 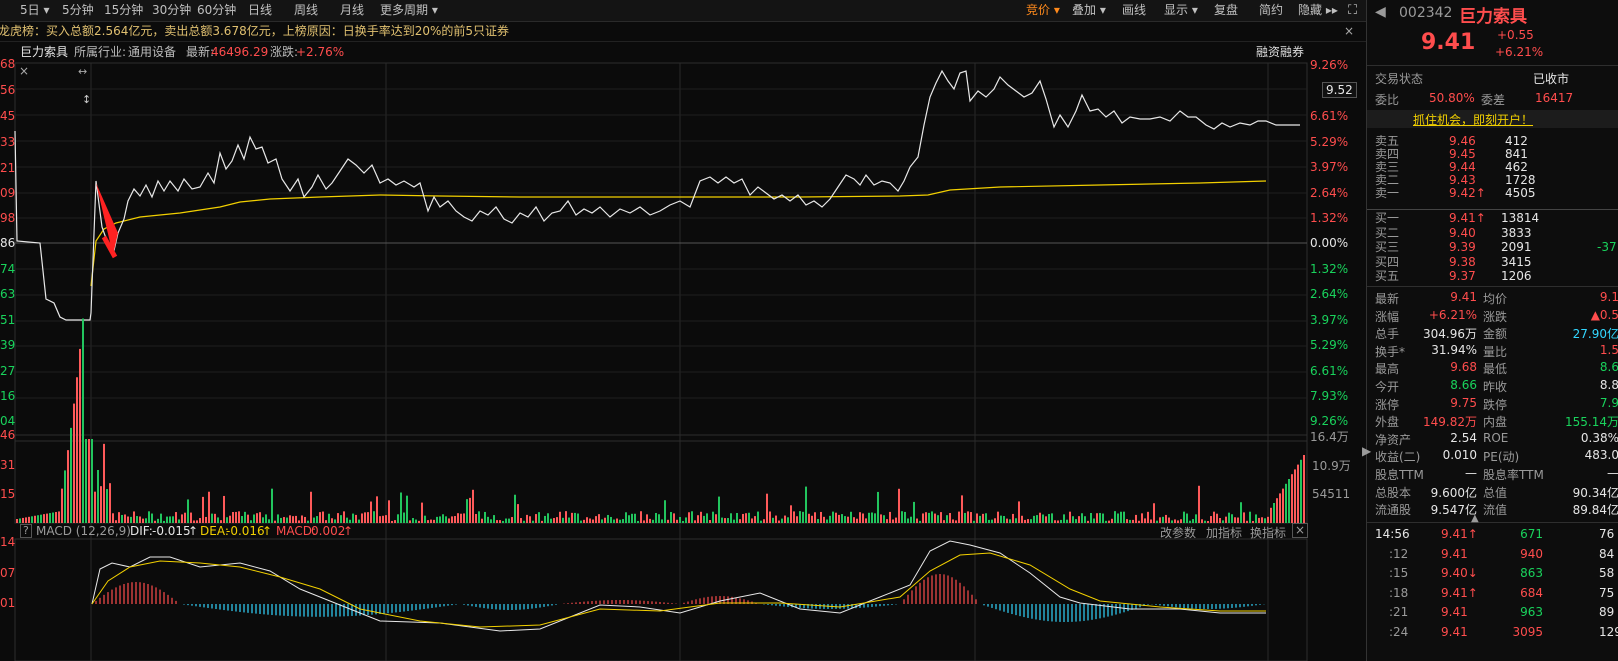 I want to click on tab-display: 显示 ▾, so click(x=1181, y=10).